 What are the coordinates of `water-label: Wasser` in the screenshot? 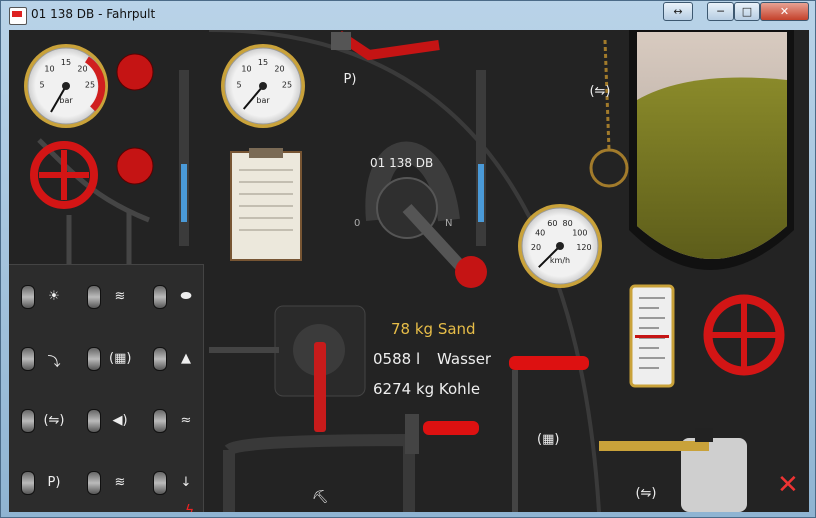 It's located at (464, 359).